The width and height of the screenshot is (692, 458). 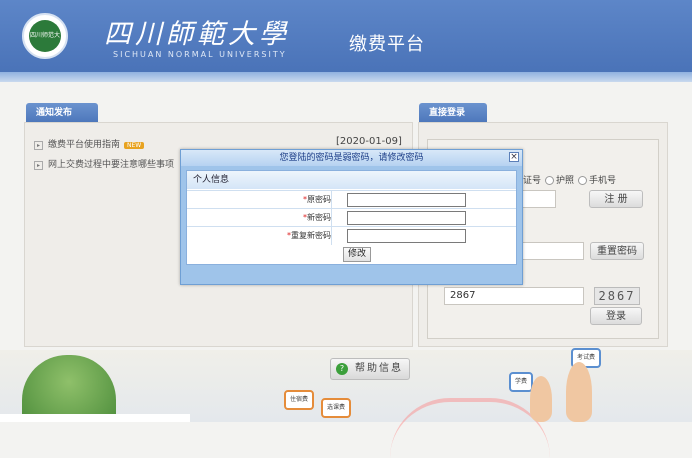 What do you see at coordinates (369, 141) in the screenshot?
I see `notice-date: [2020-01-09]` at bounding box center [369, 141].